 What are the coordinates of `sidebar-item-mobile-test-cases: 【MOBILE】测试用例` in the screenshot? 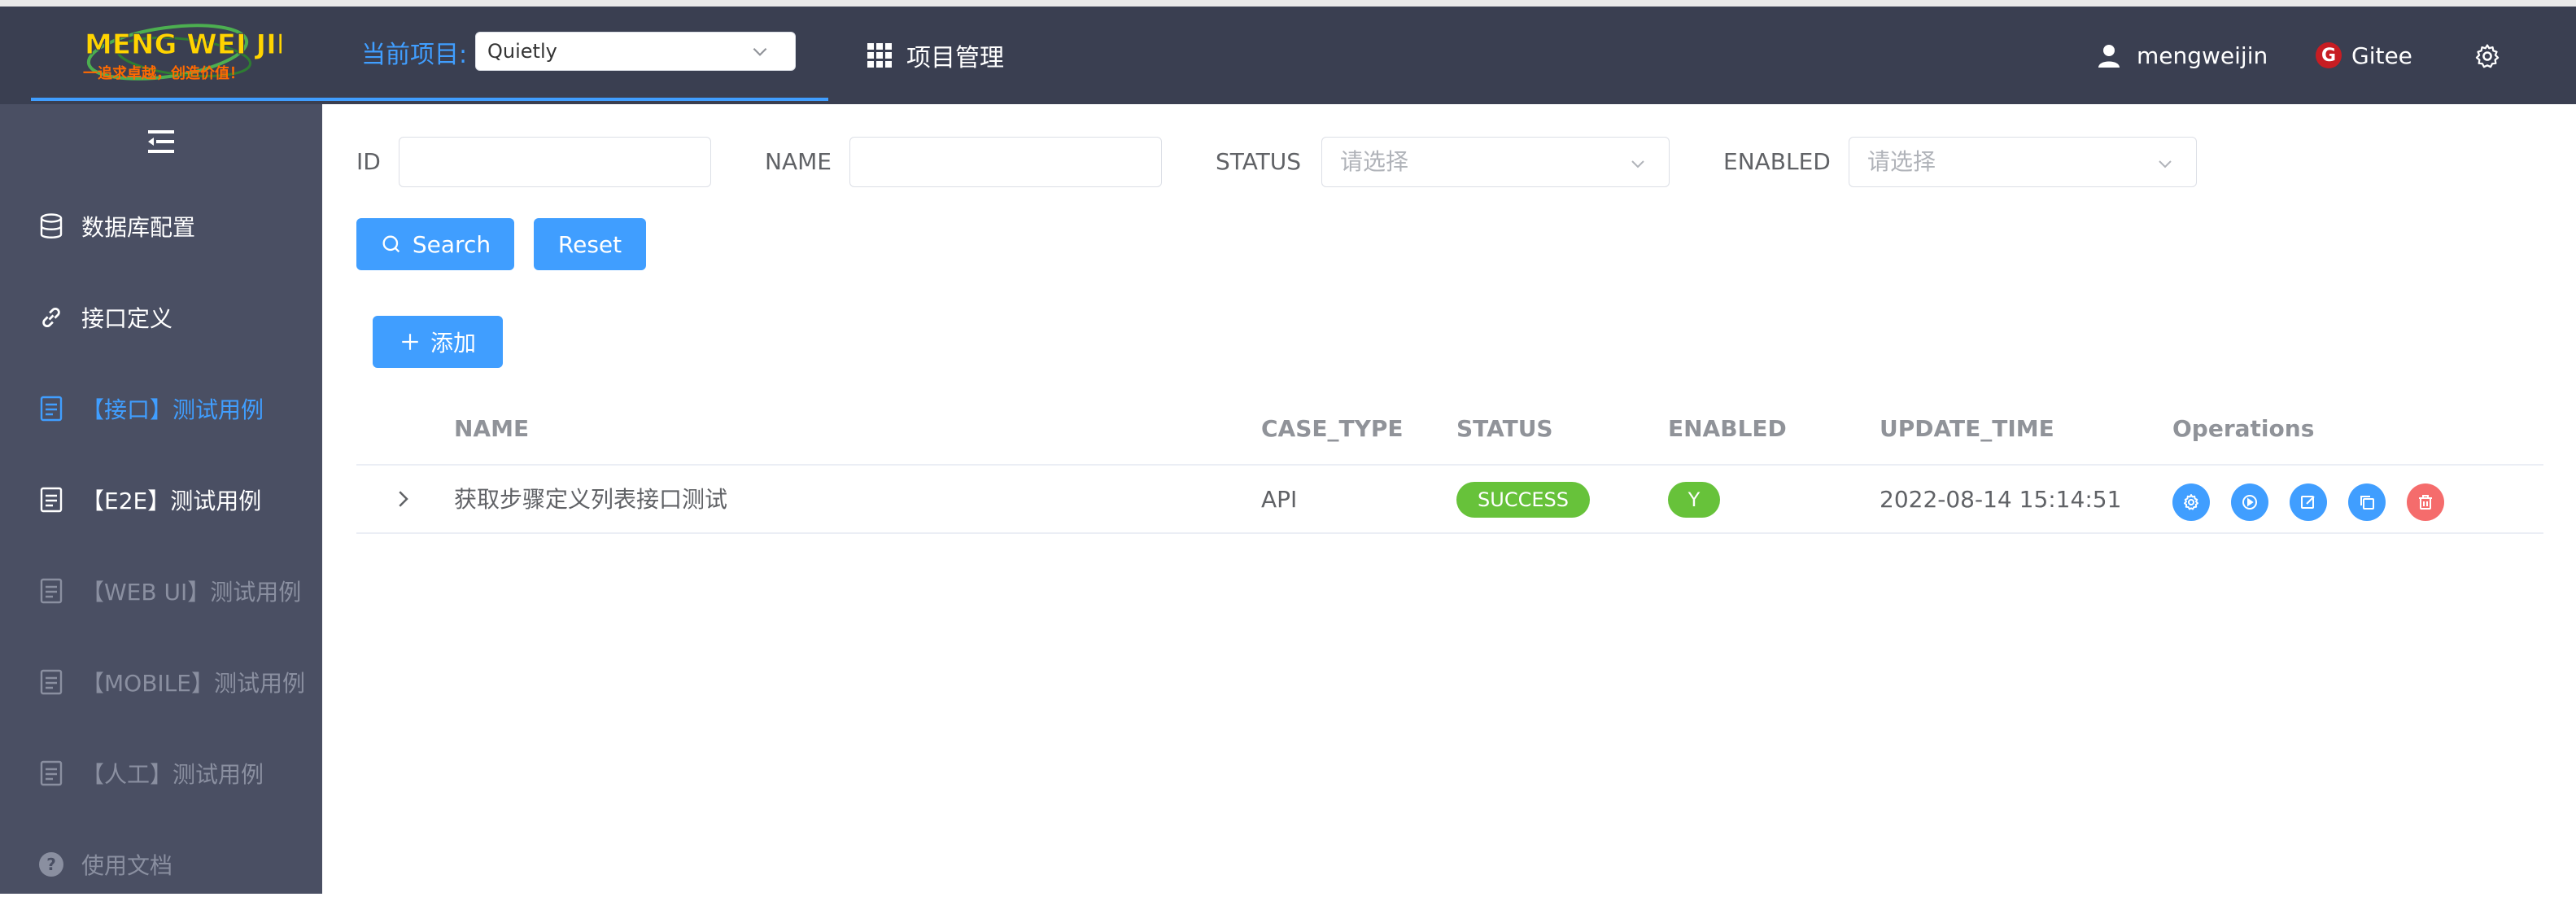 It's located at (161, 682).